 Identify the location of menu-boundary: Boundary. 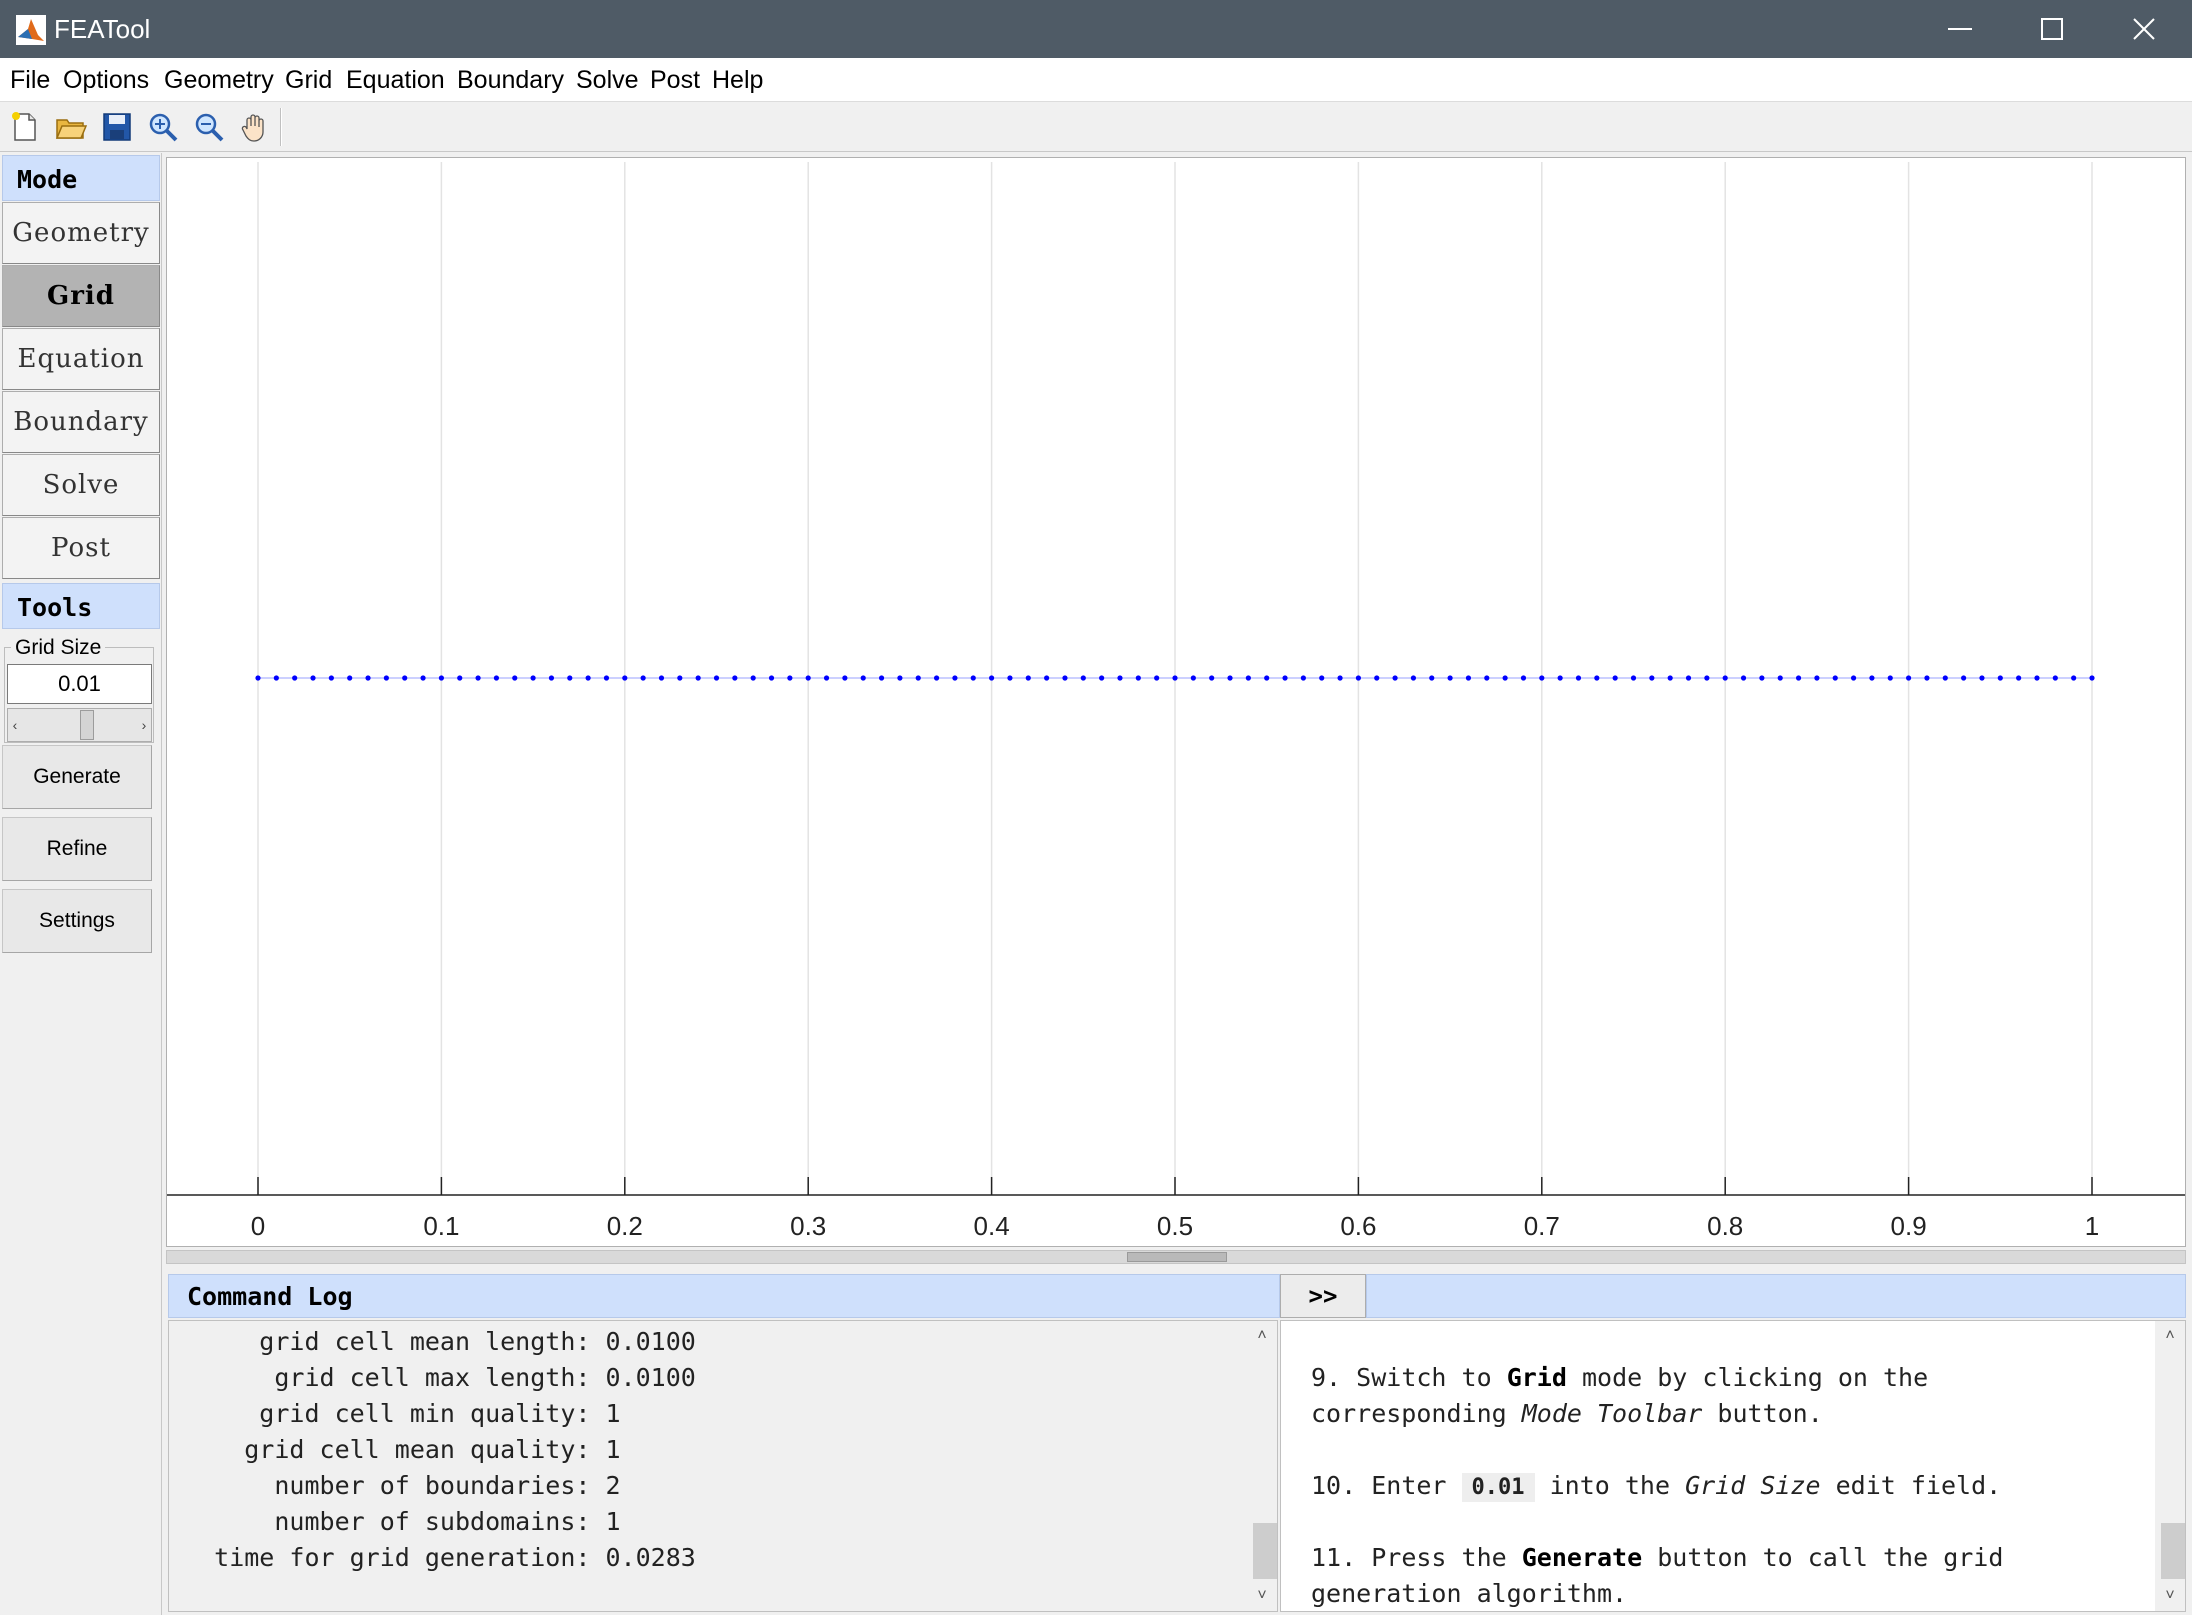
(510, 80).